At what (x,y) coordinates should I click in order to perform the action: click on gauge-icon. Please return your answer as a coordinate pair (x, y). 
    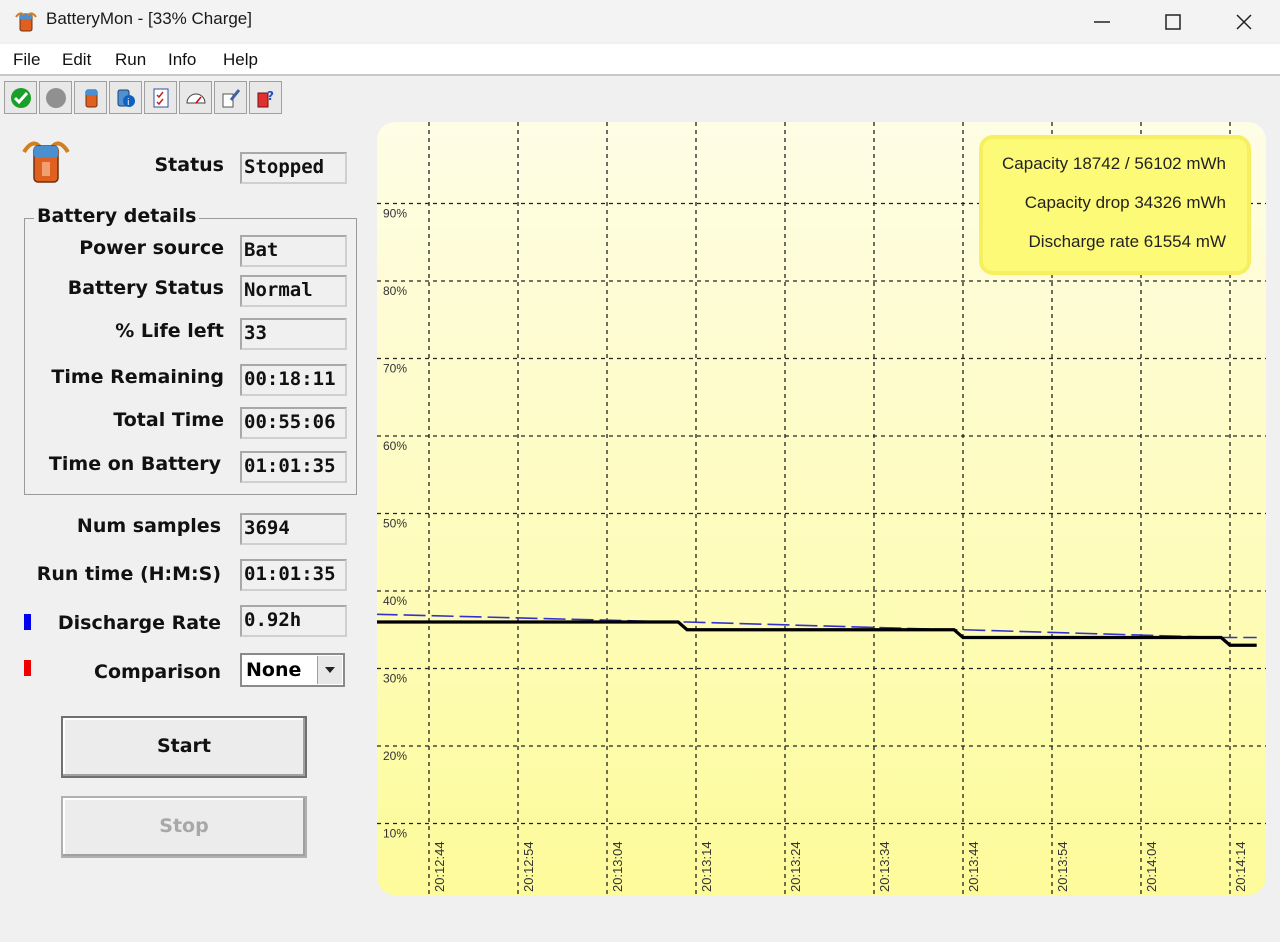
    Looking at the image, I should click on (196, 98).